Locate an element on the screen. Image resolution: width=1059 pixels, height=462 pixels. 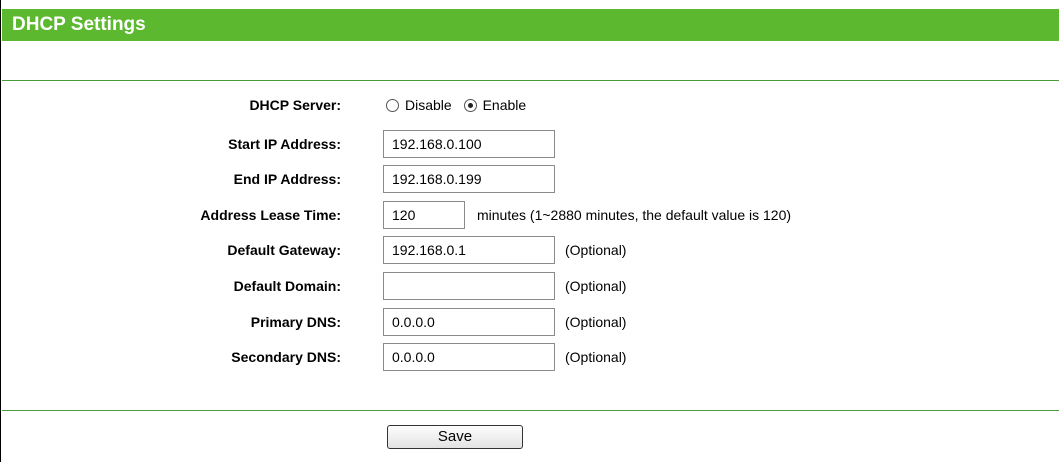
secondary-dns-row: Secondary DNS: (Optional) is located at coordinates (530, 357).